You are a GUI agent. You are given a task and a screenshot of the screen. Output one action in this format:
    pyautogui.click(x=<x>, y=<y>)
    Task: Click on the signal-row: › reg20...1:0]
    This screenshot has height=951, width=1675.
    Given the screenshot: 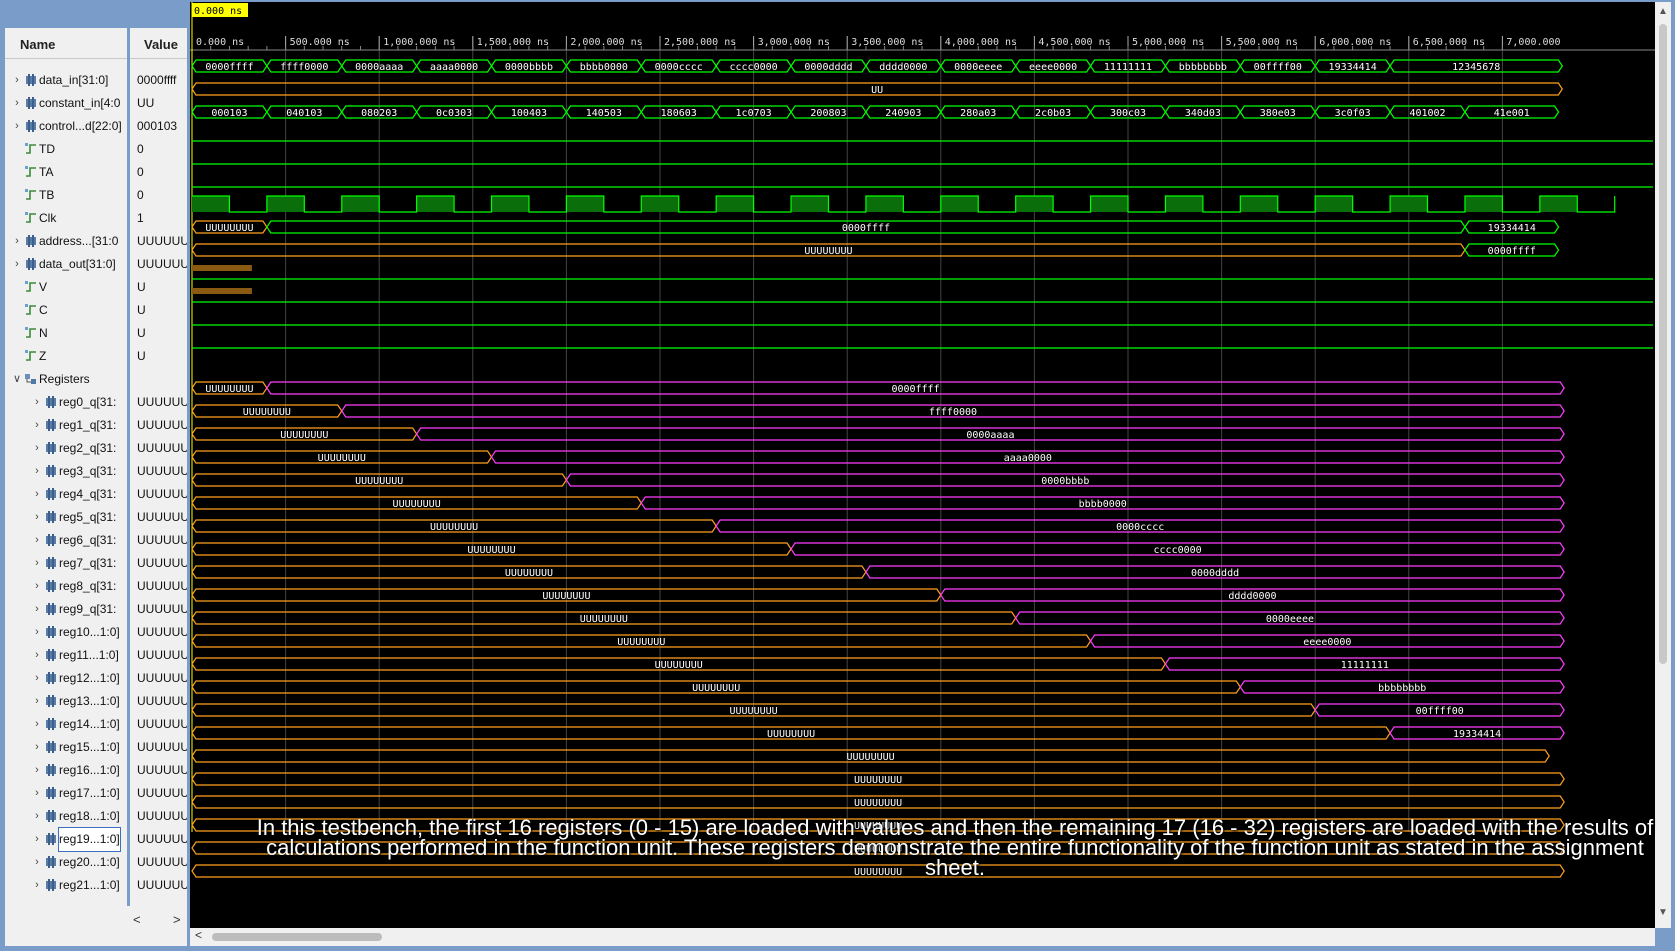 What is the action you would take?
    pyautogui.click(x=66, y=862)
    